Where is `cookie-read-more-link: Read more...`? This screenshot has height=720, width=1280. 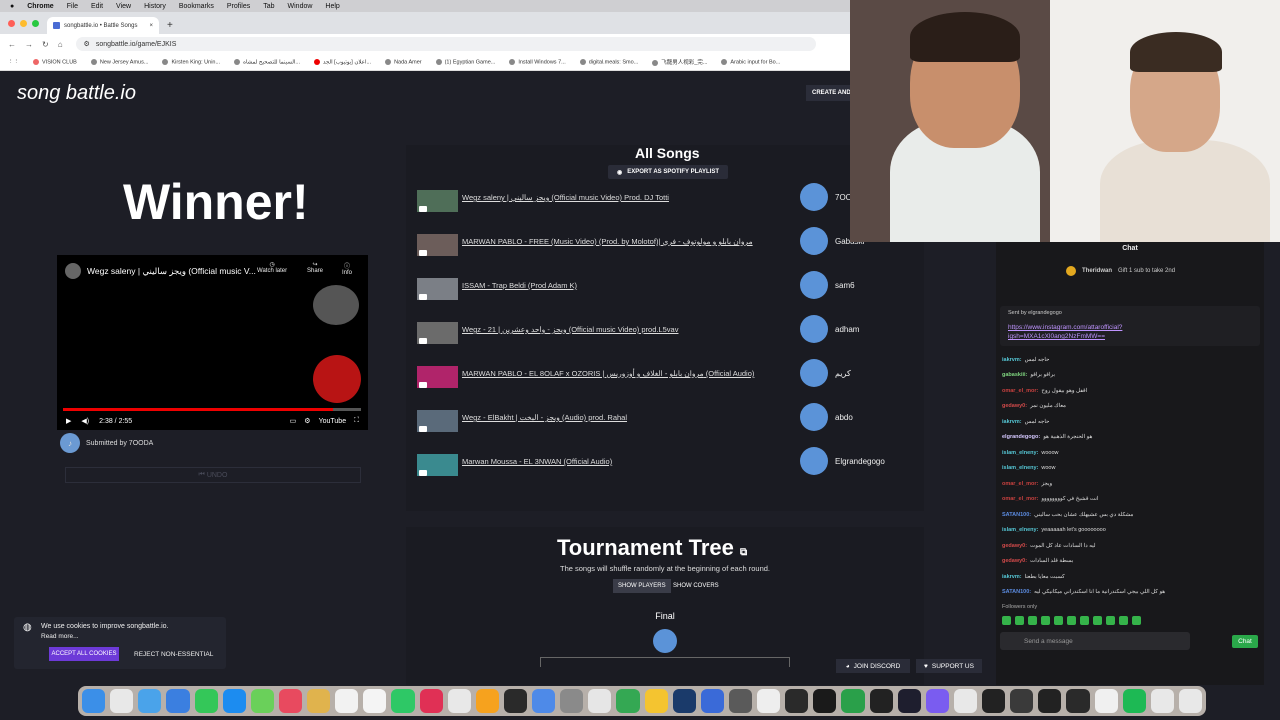 cookie-read-more-link: Read more... is located at coordinates (60, 636).